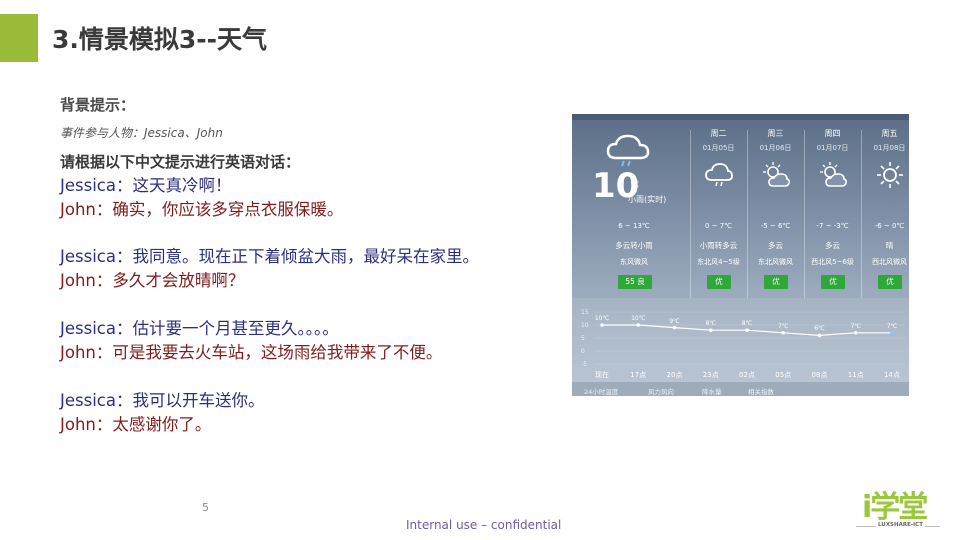 This screenshot has width=960, height=540. What do you see at coordinates (251, 352) in the screenshot?
I see `dialogue-line-john: John：可是我要去火车站，这场雨给我带来了不便。` at bounding box center [251, 352].